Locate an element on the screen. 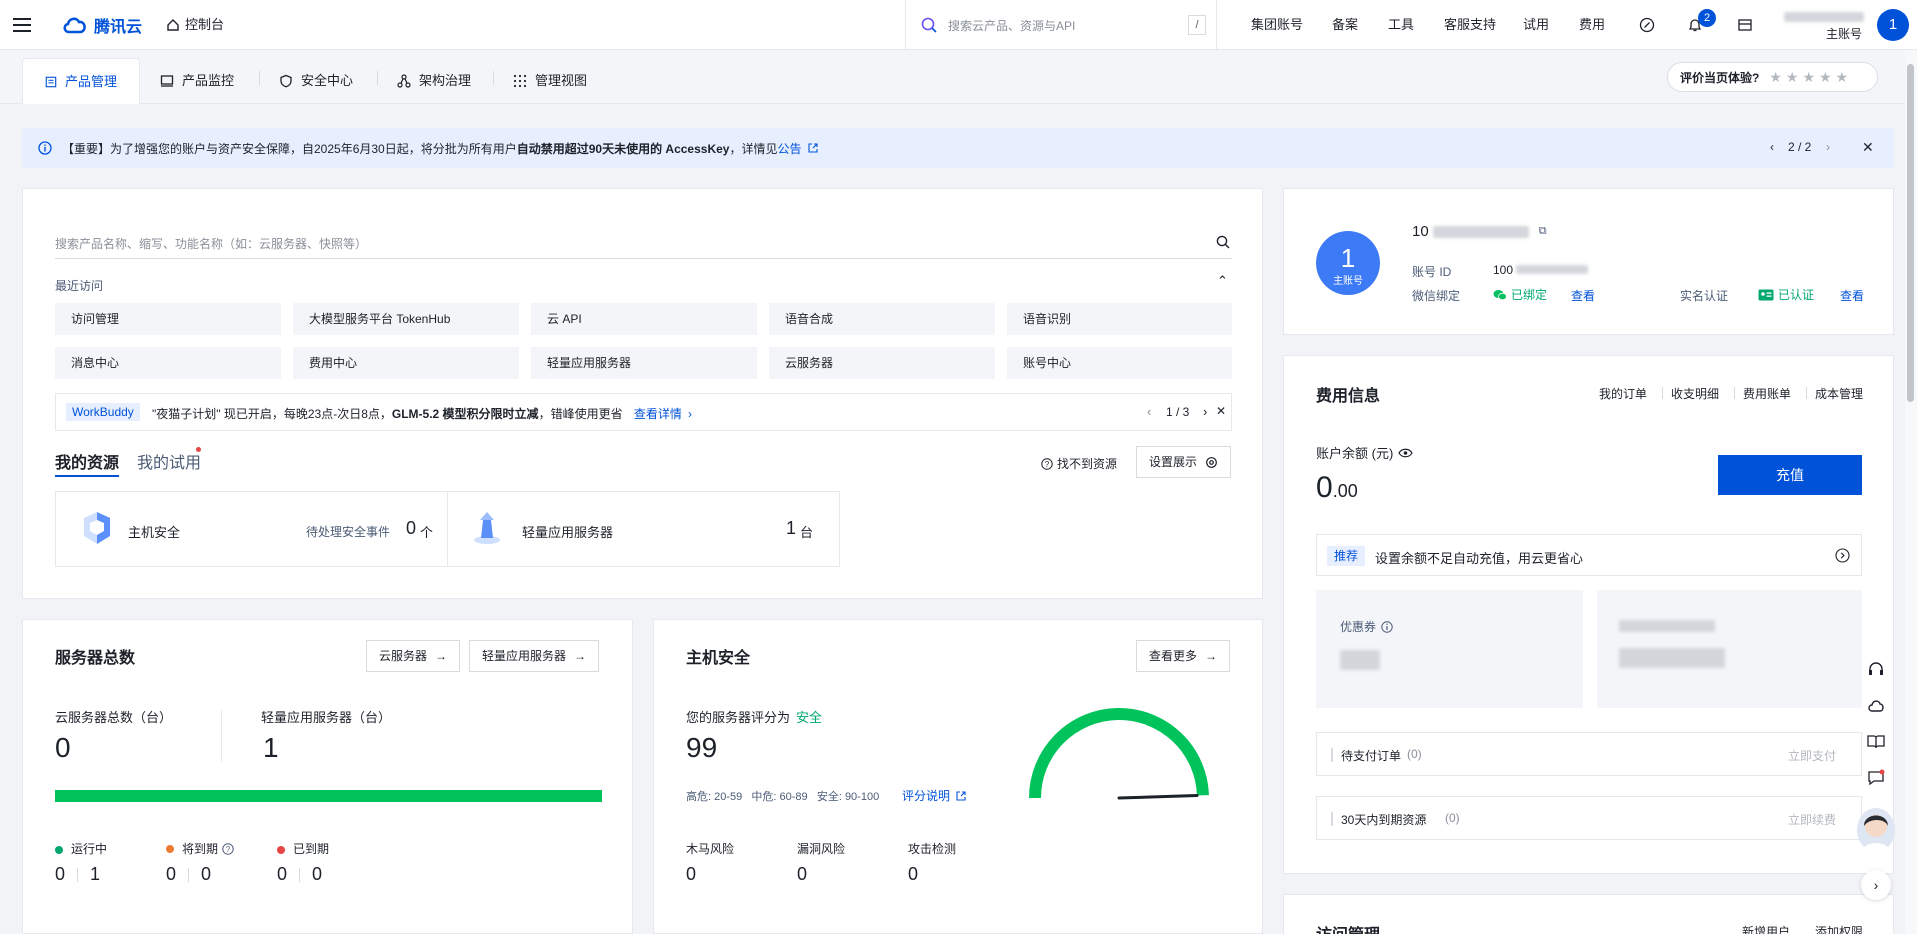 The image size is (1917, 934). product-search: 搜索产品名称、缩写、功能名称（如：云服务器、快照等） is located at coordinates (643, 241).